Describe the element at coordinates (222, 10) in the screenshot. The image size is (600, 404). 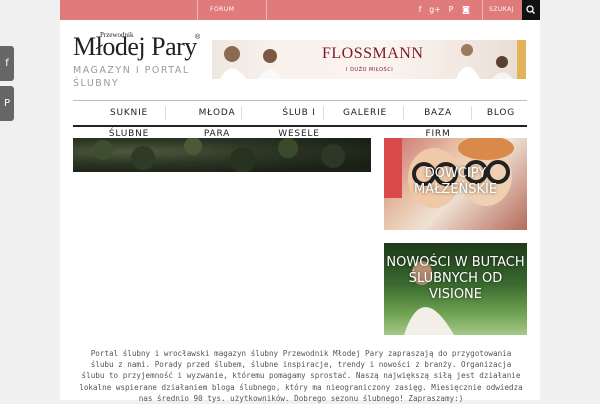
I see `forum-link: FORUM` at that location.